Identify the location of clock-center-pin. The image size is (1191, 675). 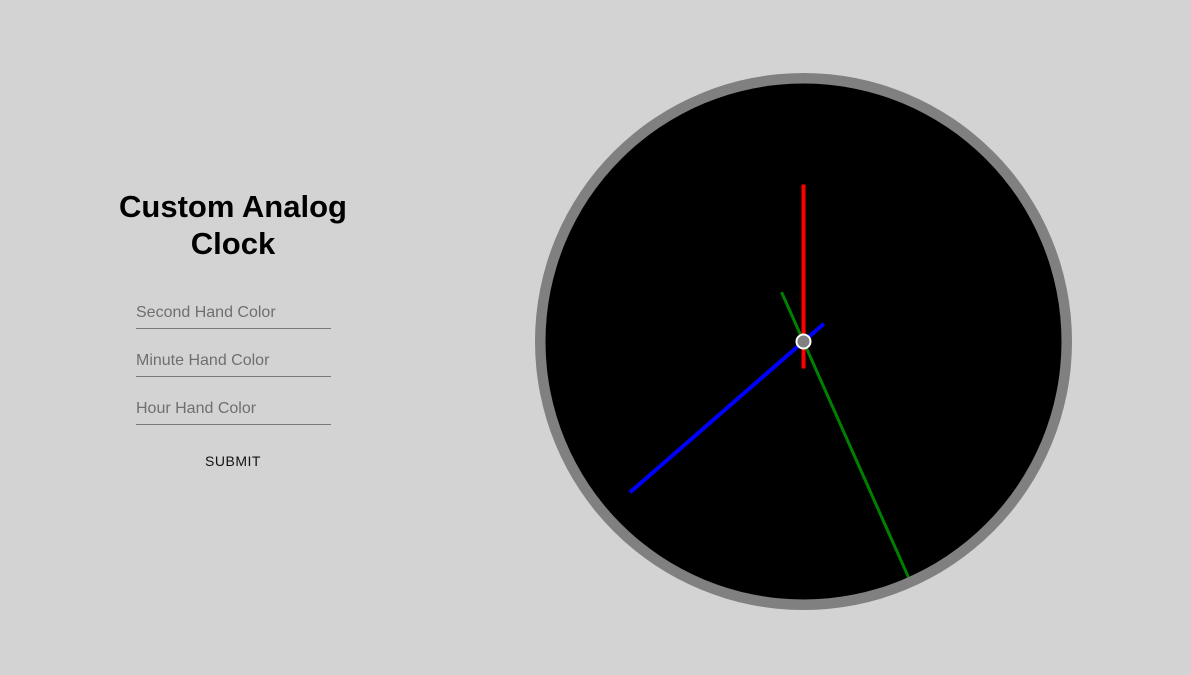
(803, 341).